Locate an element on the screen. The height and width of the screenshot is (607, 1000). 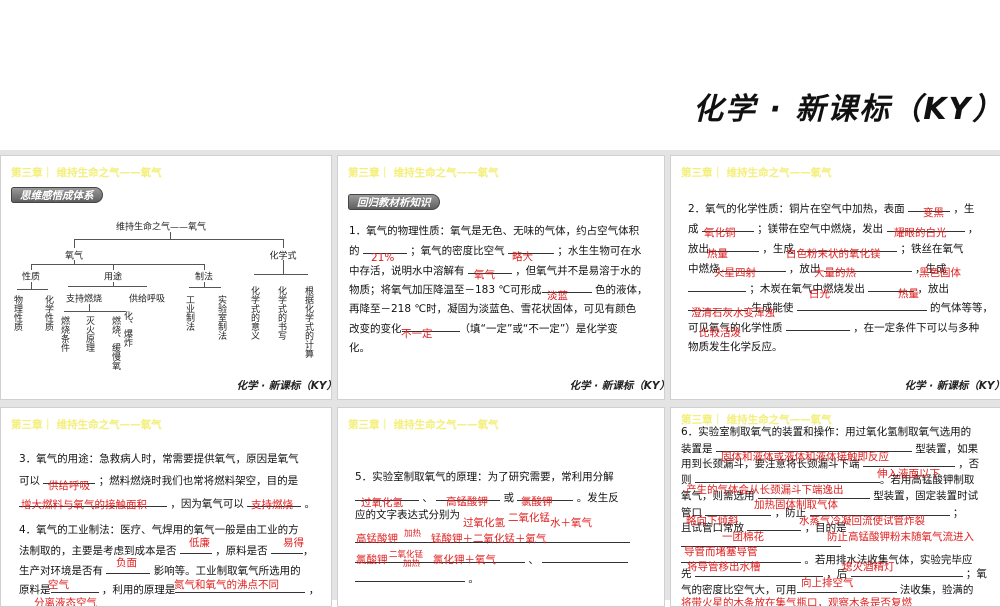
text: 应的文字表达式分别为 is located at coordinates (407, 515).